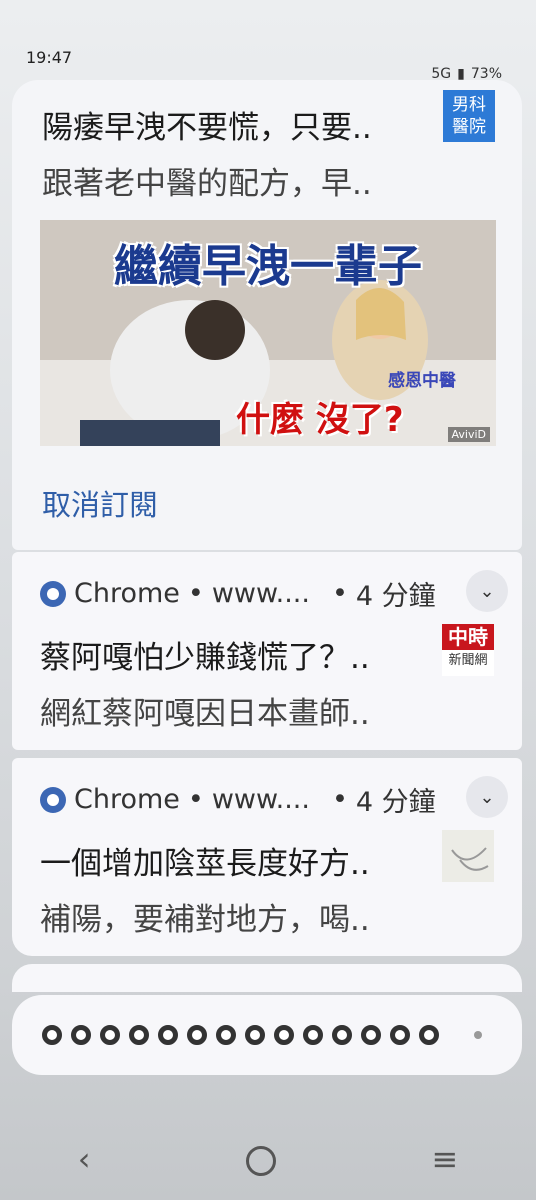  Describe the element at coordinates (260, 1161) in the screenshot. I see `home-icon` at that location.